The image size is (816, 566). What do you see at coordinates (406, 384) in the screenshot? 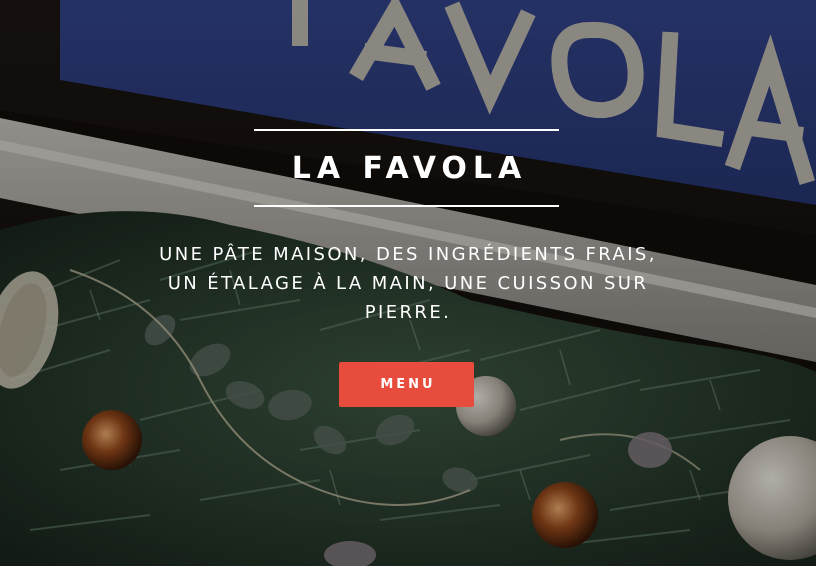
I see `menu-button: MENU` at bounding box center [406, 384].